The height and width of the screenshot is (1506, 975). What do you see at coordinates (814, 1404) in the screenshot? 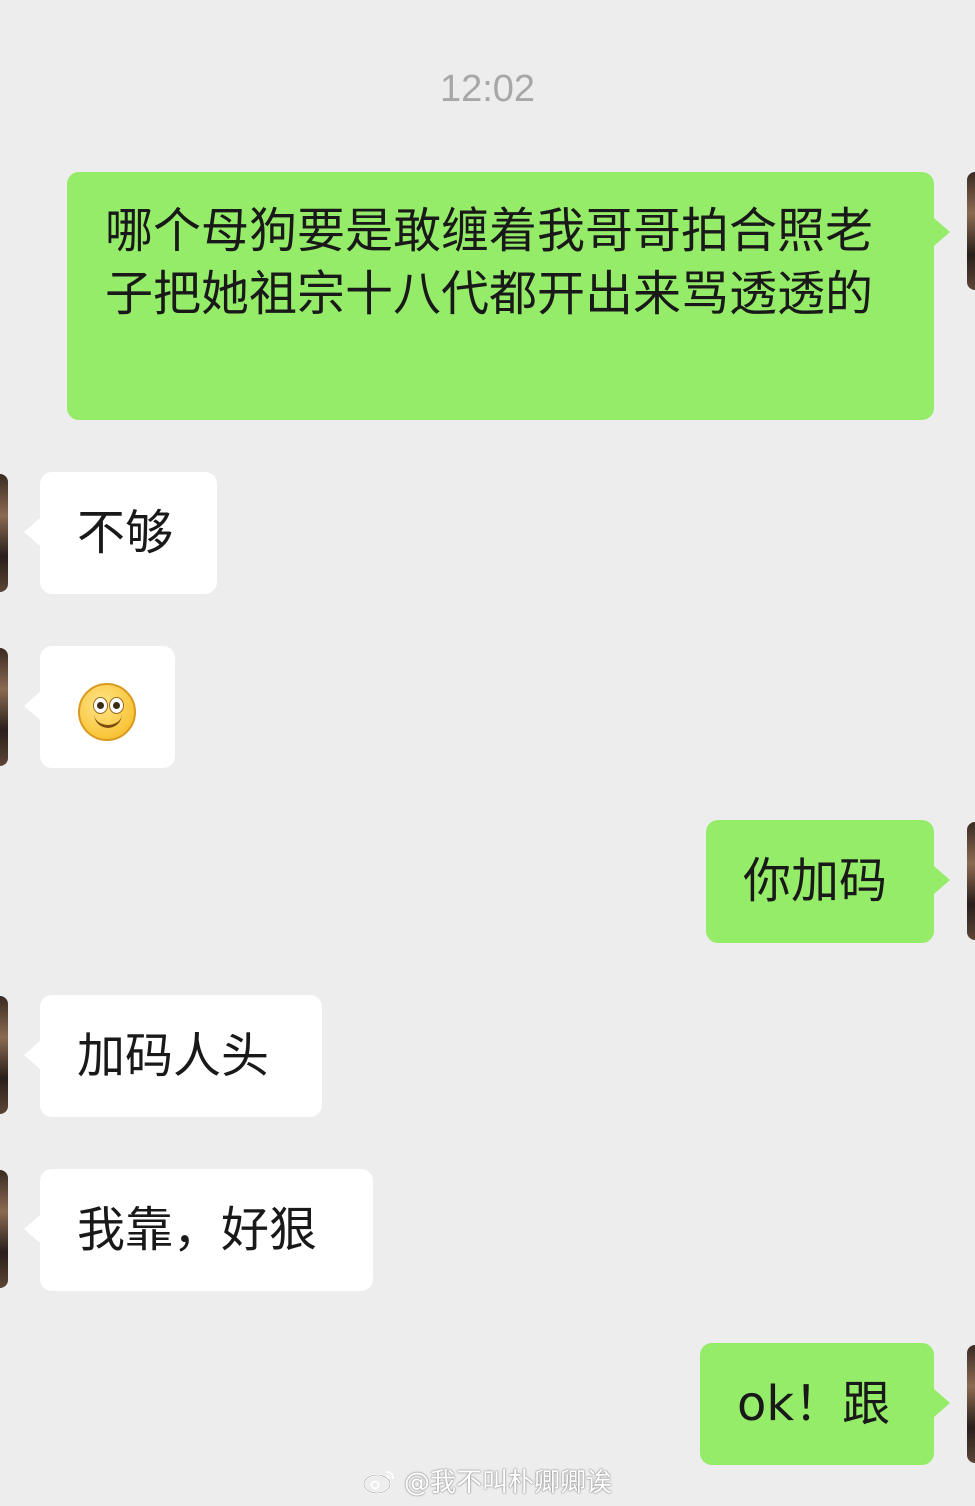
I see `message-text: ok！跟` at bounding box center [814, 1404].